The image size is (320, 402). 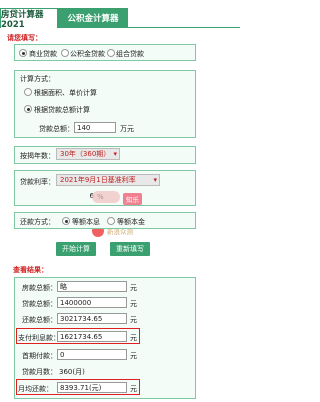 What do you see at coordinates (127, 129) in the screenshot?
I see `loan-total-unit: 万元` at bounding box center [127, 129].